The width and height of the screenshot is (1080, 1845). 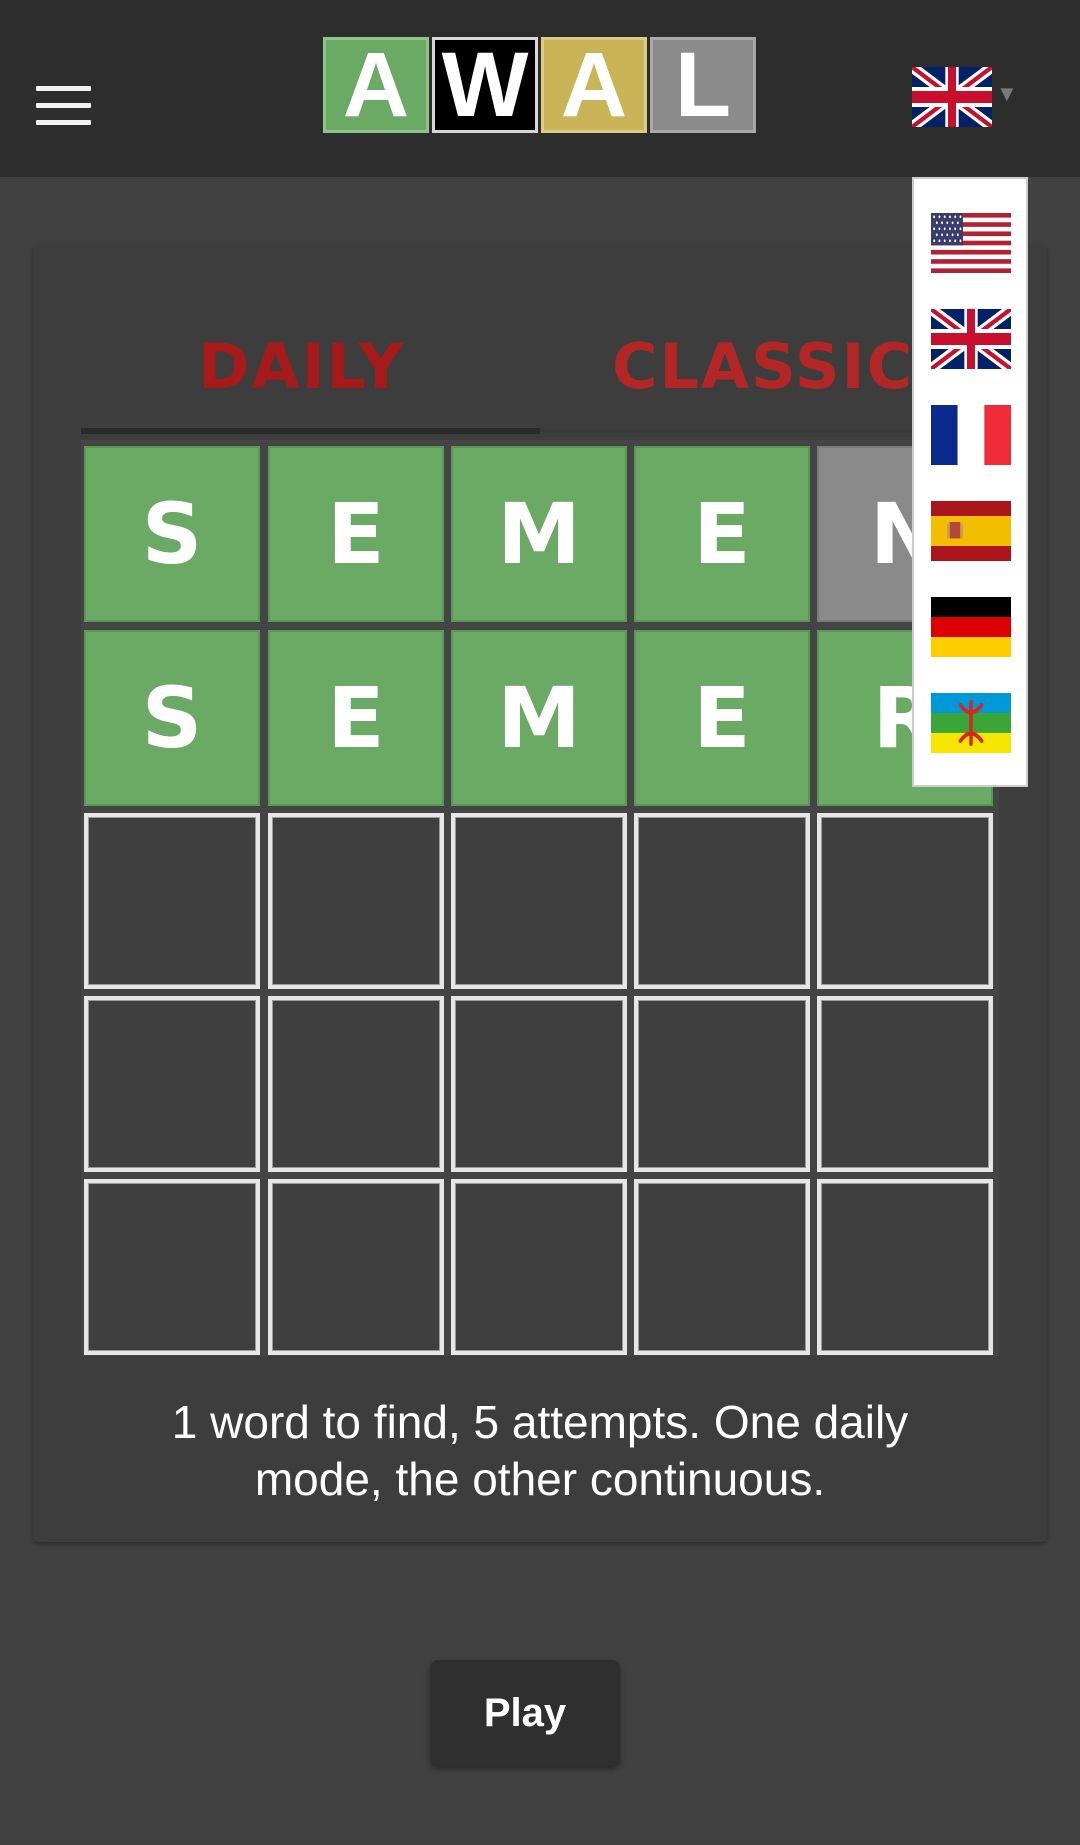 I want to click on amazigh-flag-icon, so click(x=971, y=723).